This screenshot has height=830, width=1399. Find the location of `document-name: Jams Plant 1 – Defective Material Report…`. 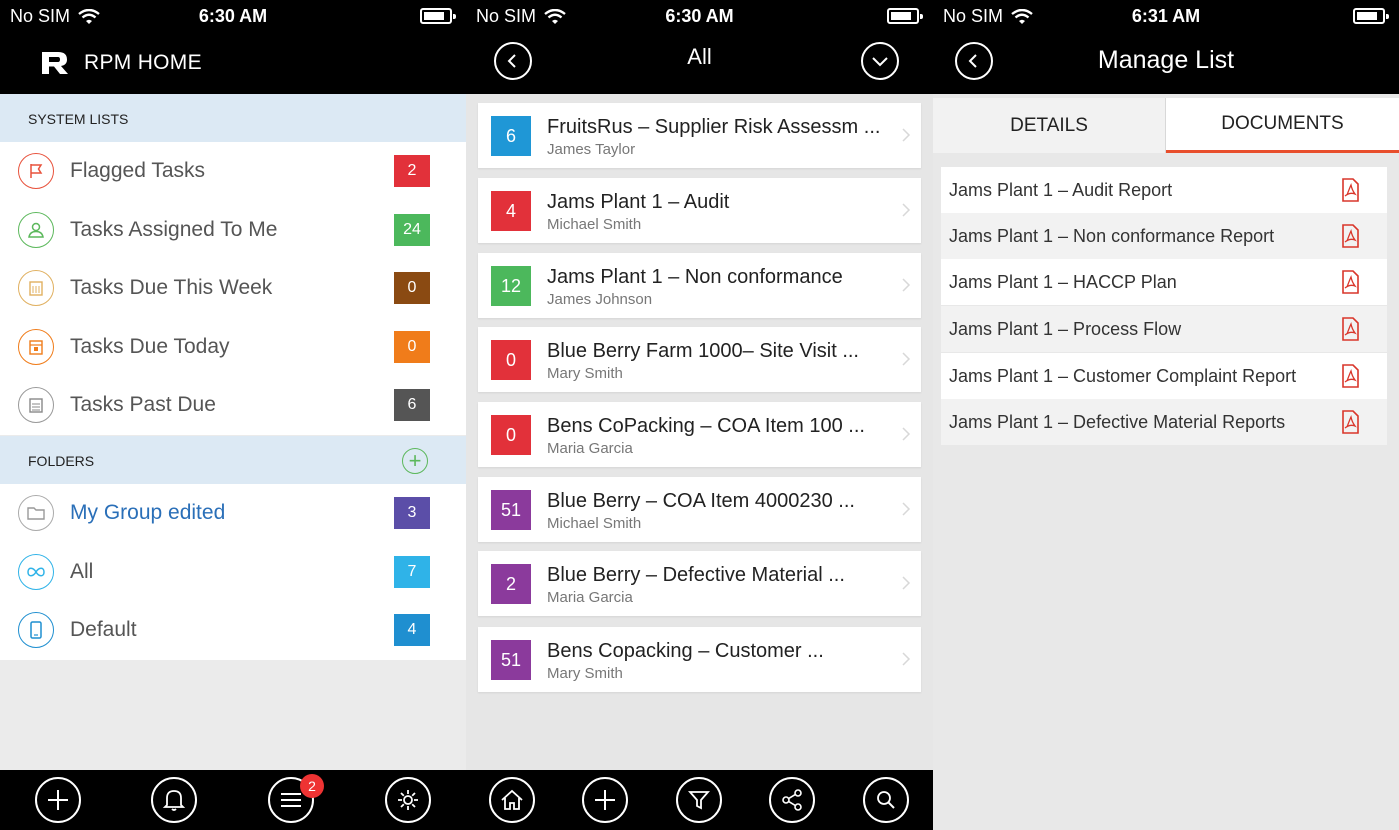

document-name: Jams Plant 1 – Defective Material Report… is located at coordinates (1117, 421).